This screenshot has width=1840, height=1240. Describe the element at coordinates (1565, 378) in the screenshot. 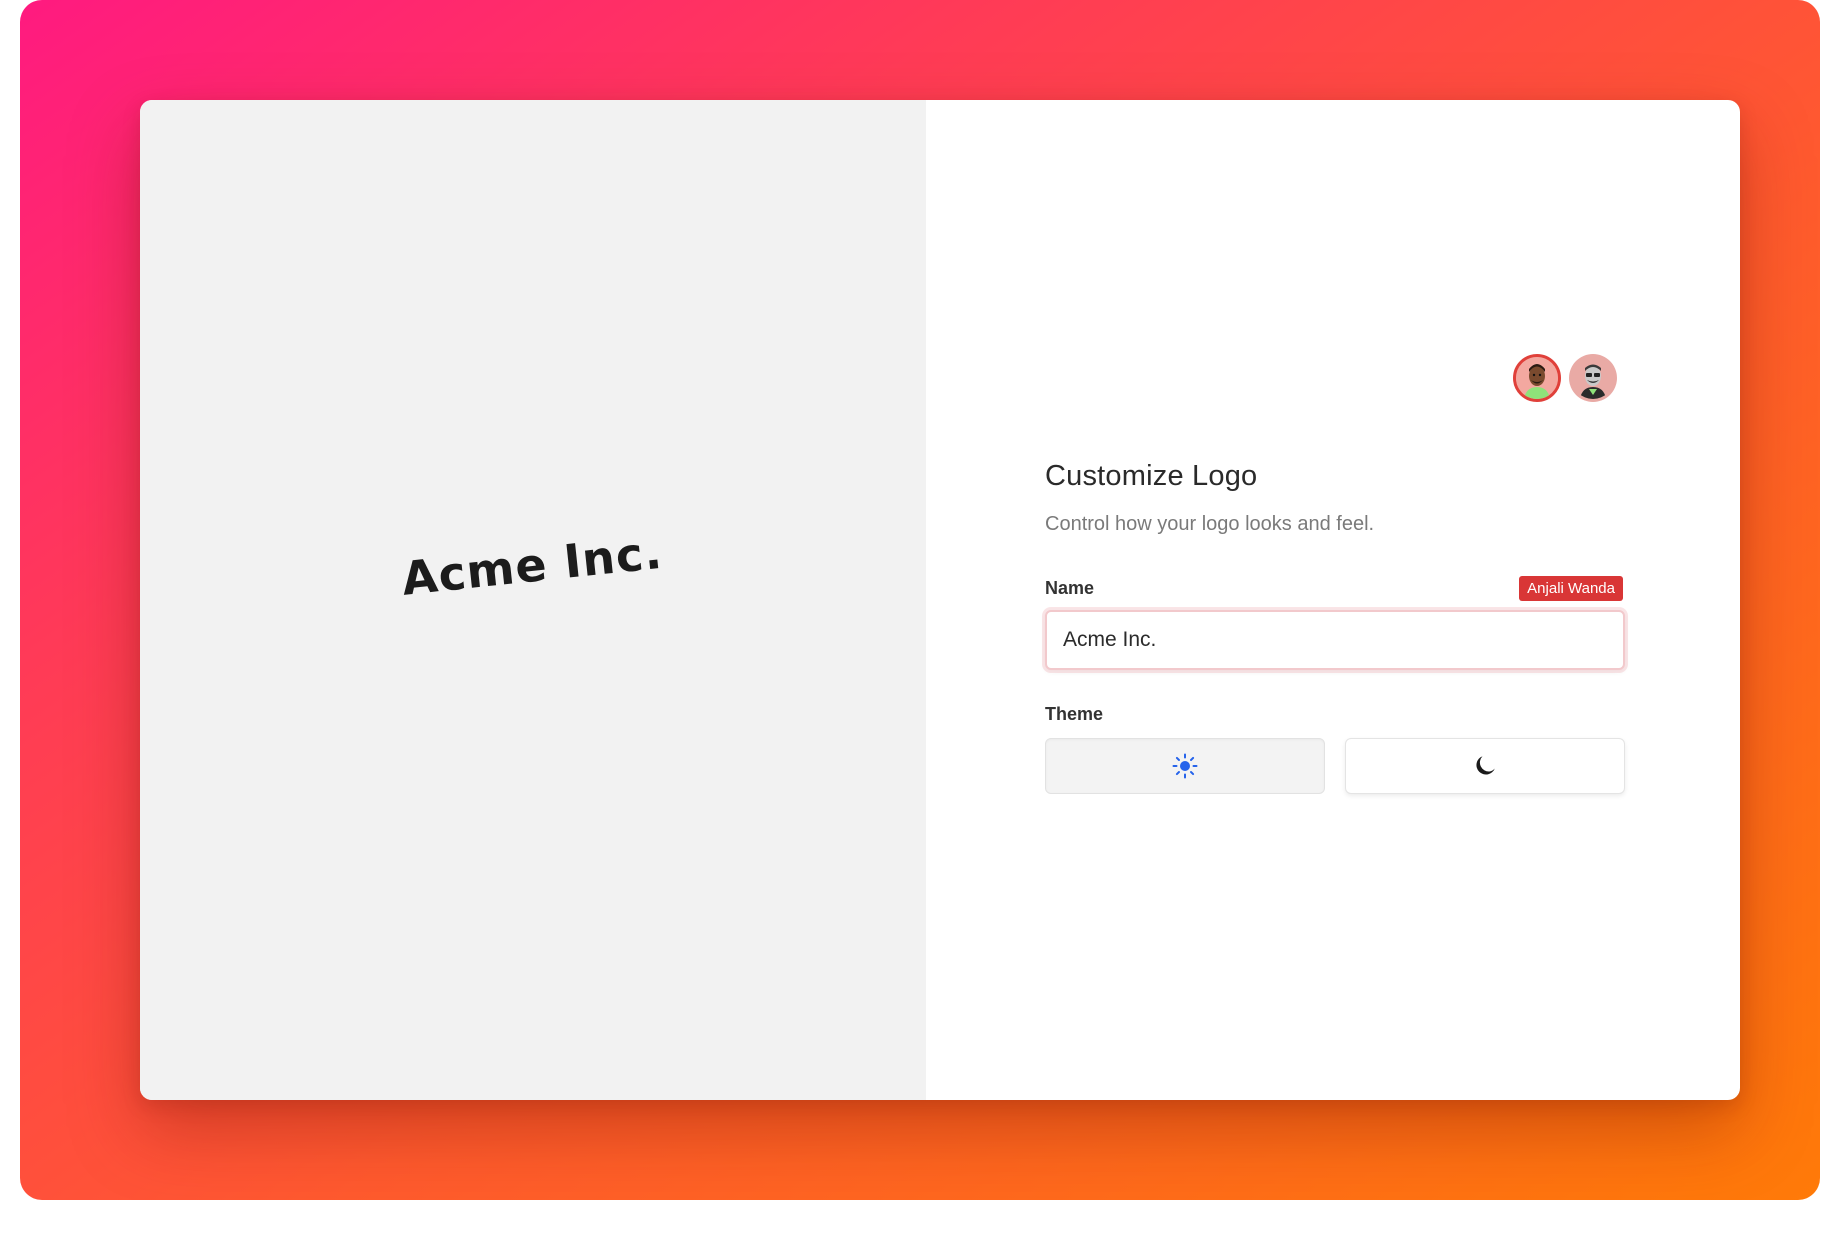

I see `collaborator-avatars` at that location.